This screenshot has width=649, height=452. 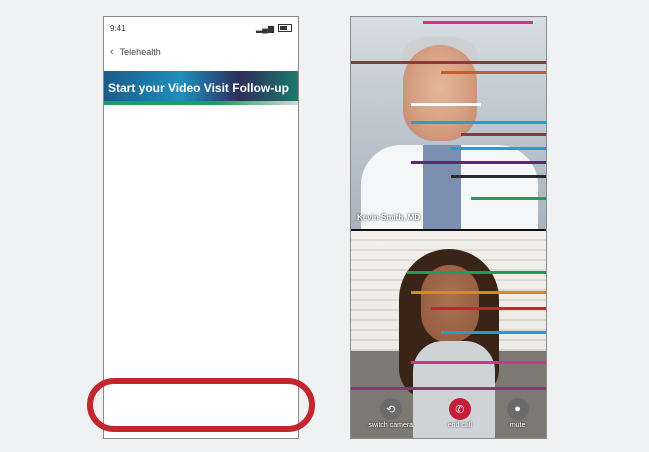 What do you see at coordinates (459, 409) in the screenshot?
I see `phone-hangup-icon: ✆` at bounding box center [459, 409].